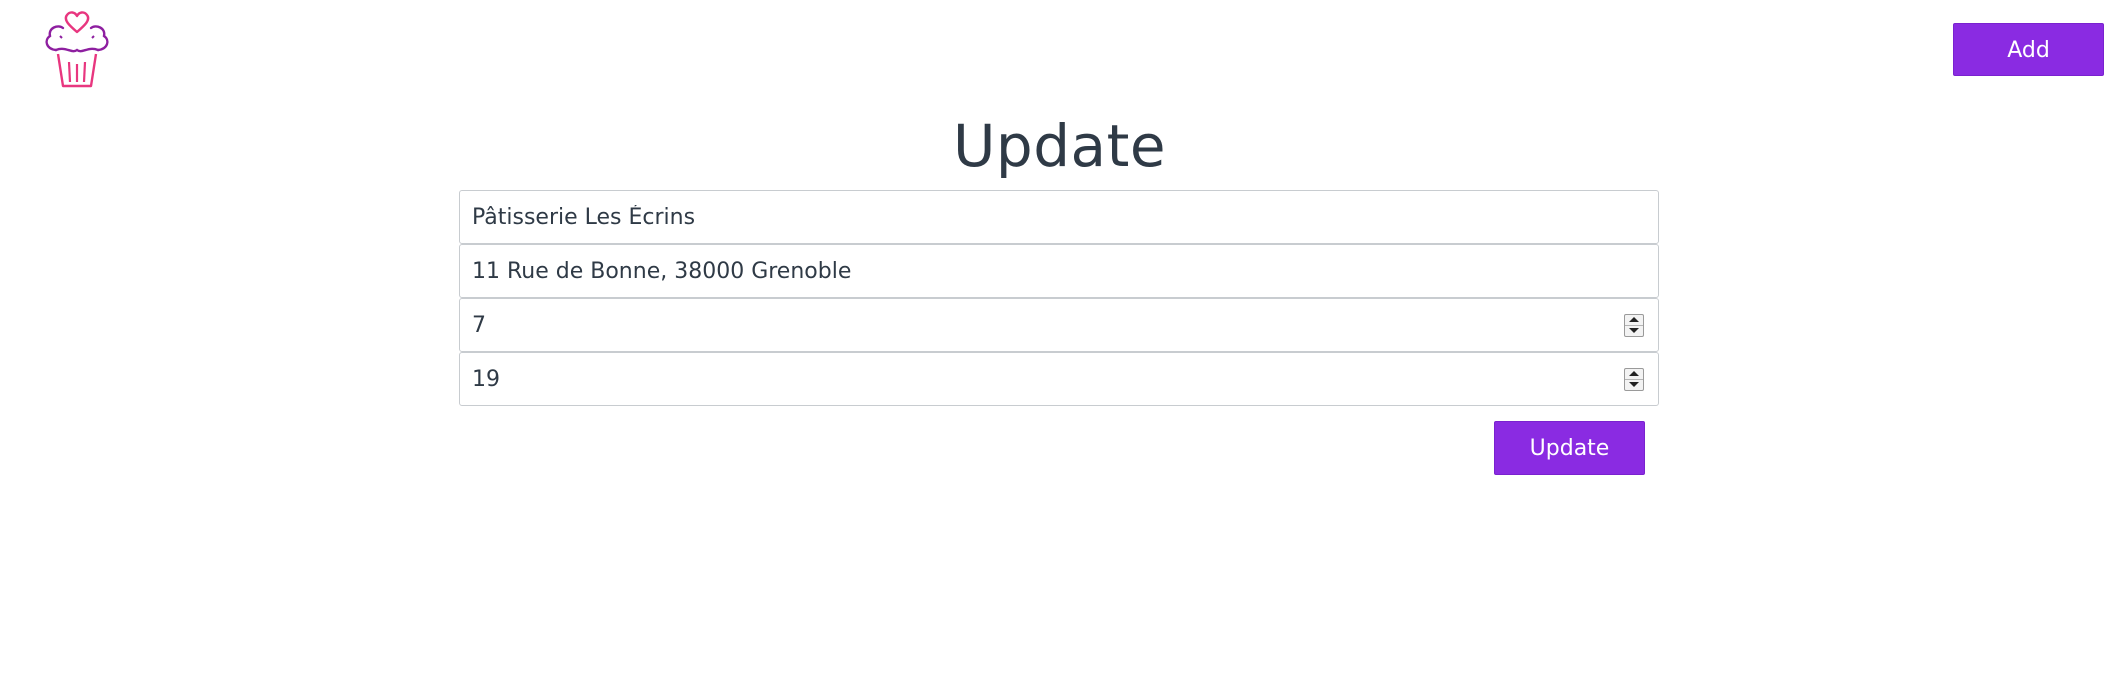  I want to click on close-hour-field-container, so click(1059, 379).